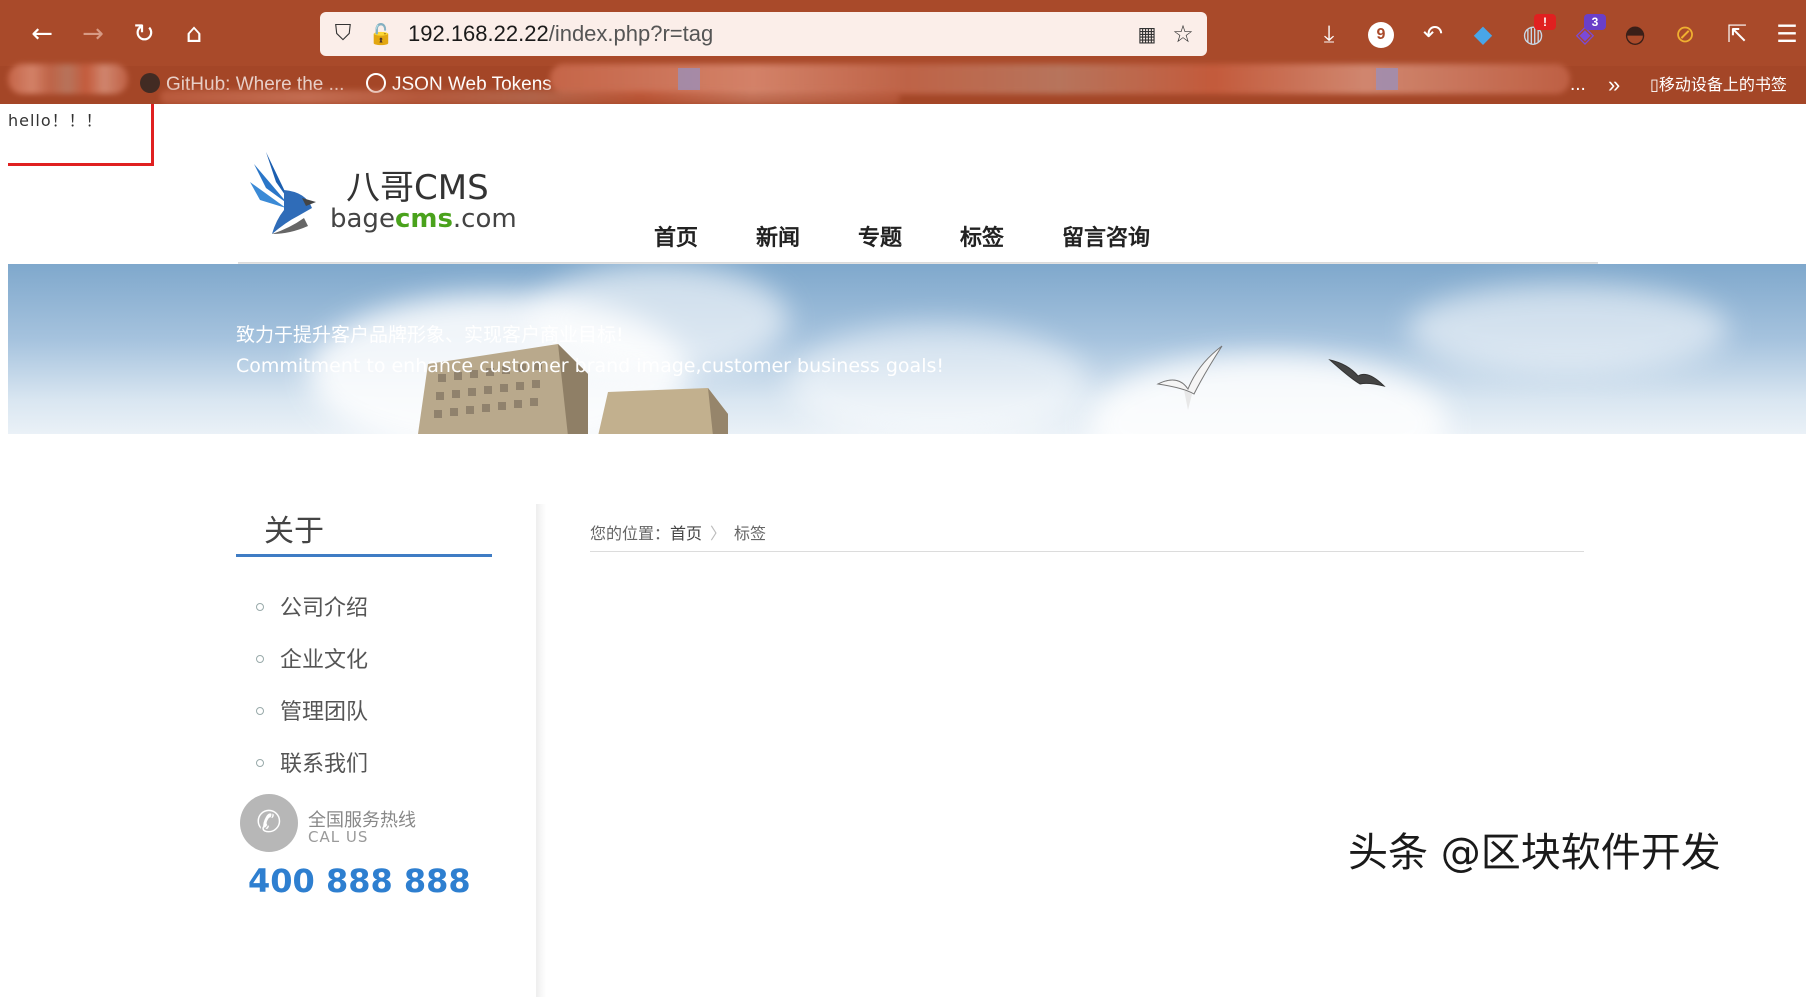 The height and width of the screenshot is (997, 1806). What do you see at coordinates (1595, 22) in the screenshot?
I see `three-badge: 3` at bounding box center [1595, 22].